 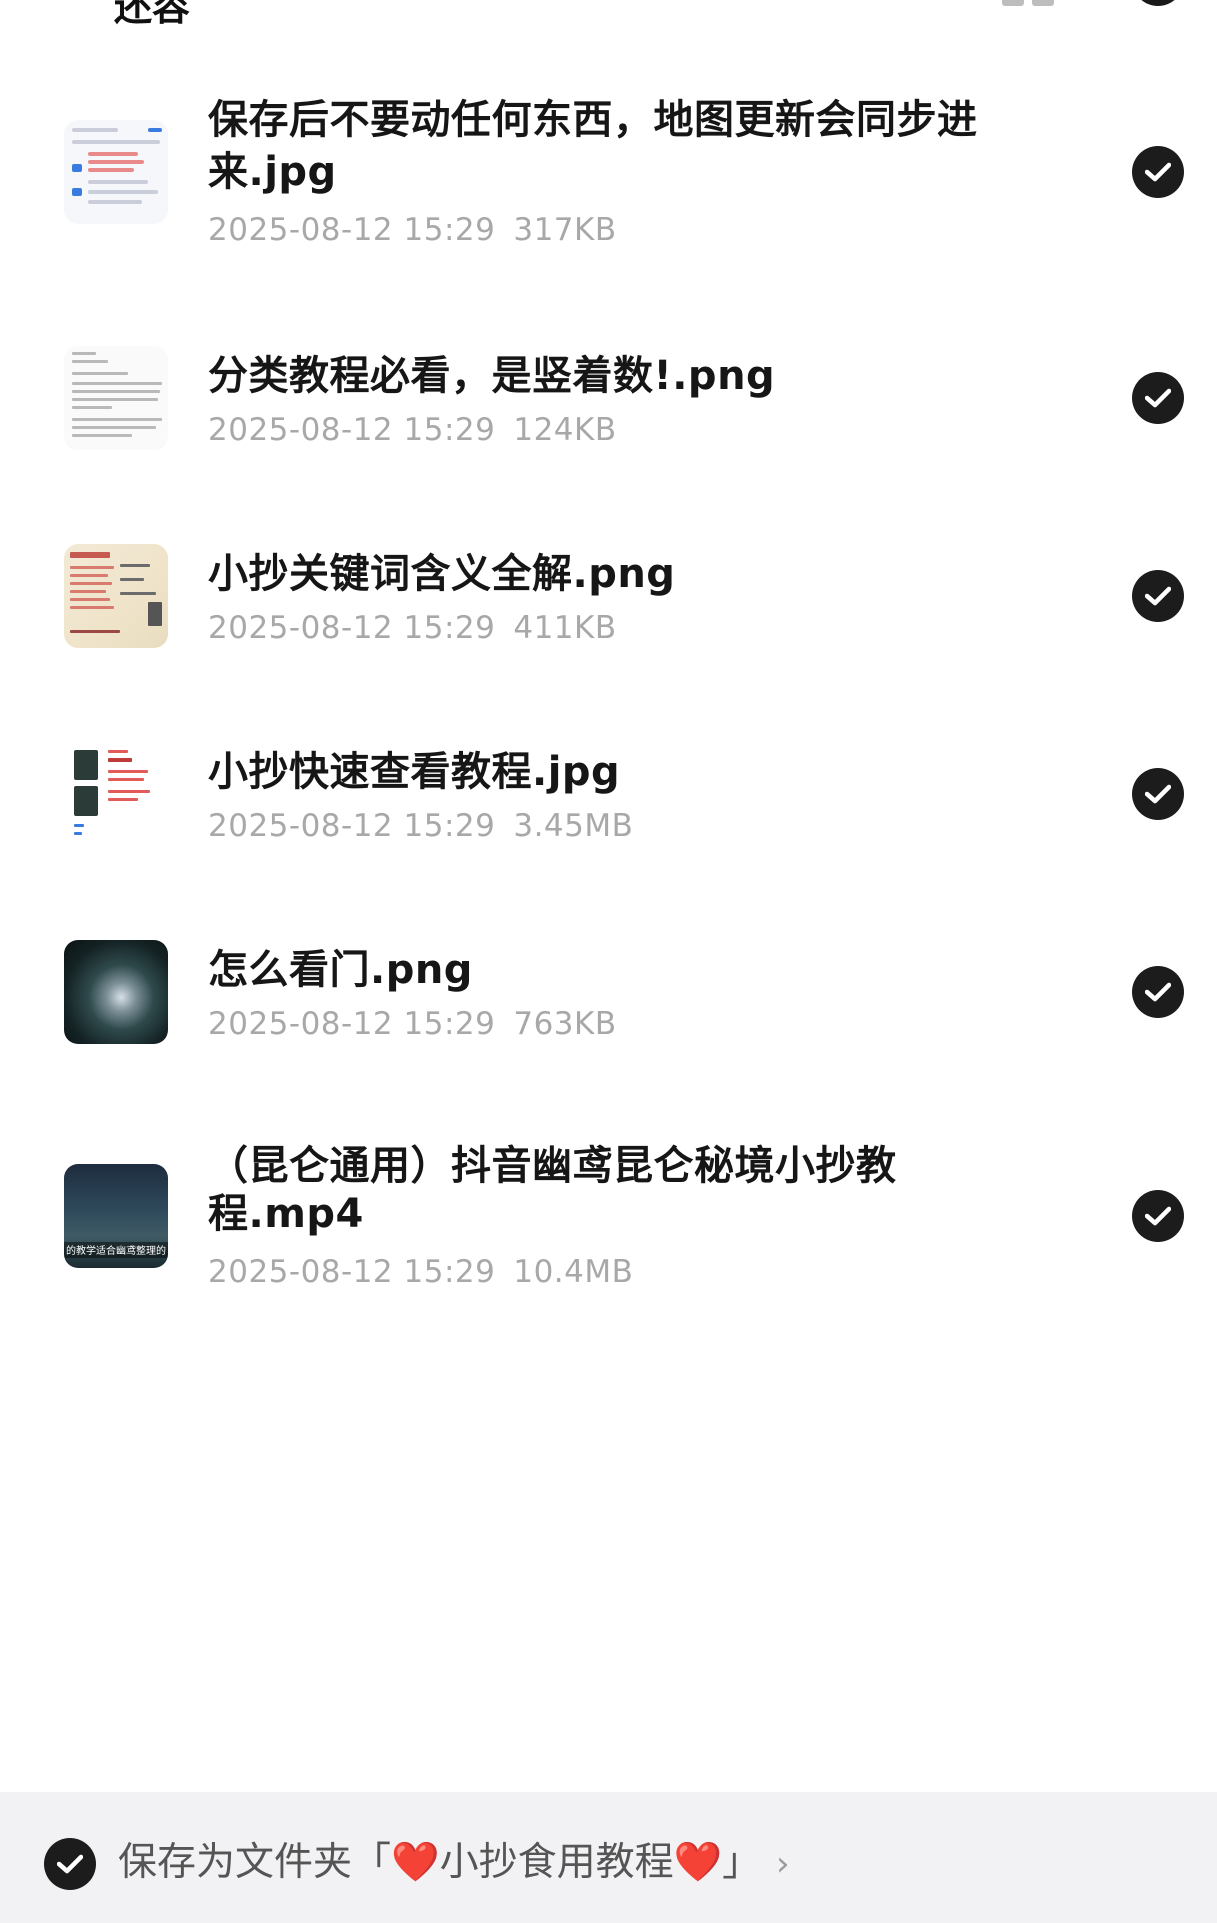 I want to click on folder-name: 小抄食用教程, so click(x=556, y=1862).